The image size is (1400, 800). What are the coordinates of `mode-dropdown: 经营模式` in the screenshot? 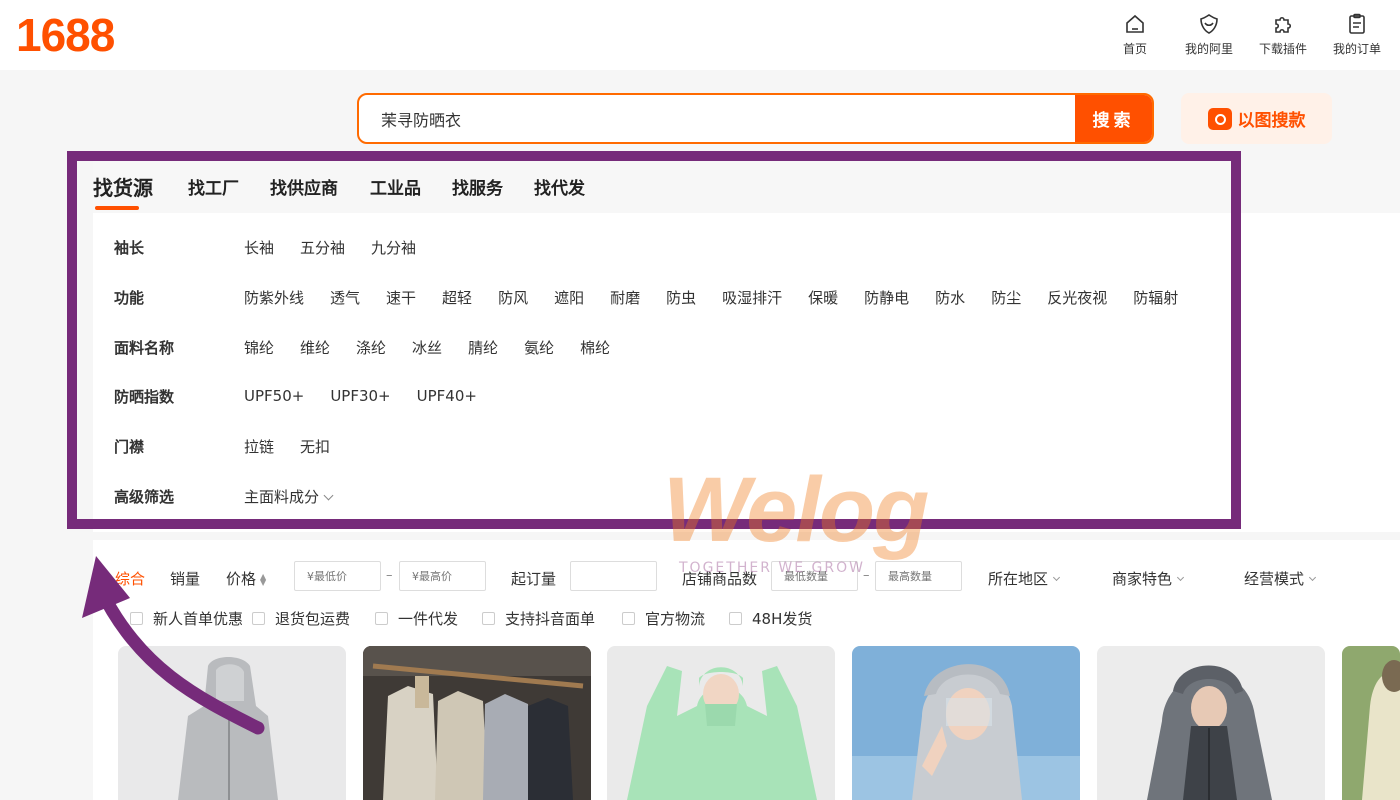 It's located at (1280, 578).